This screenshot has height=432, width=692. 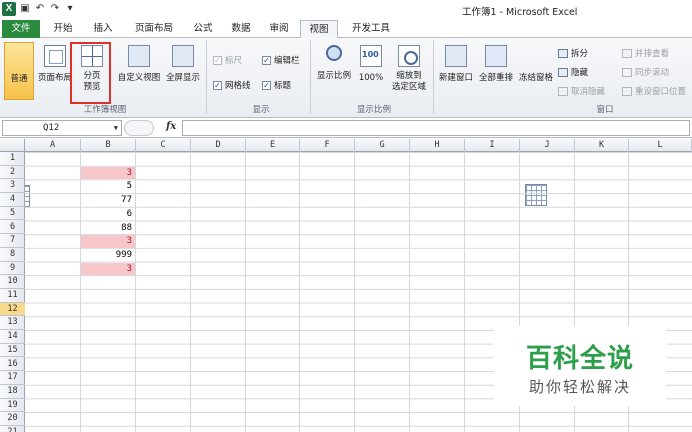 I want to click on tab-review: 审阅, so click(x=279, y=29).